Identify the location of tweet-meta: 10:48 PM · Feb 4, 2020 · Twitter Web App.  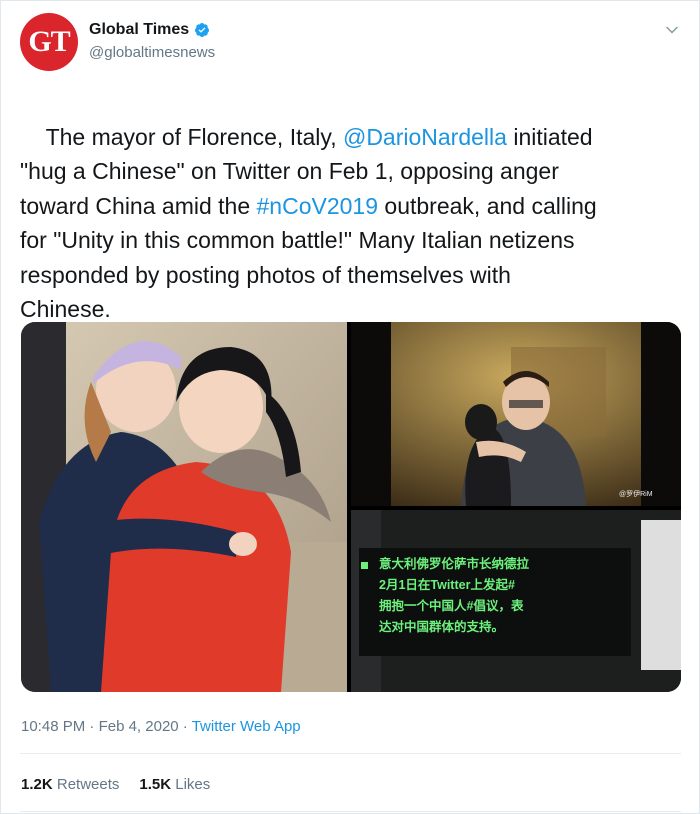
(161, 726).